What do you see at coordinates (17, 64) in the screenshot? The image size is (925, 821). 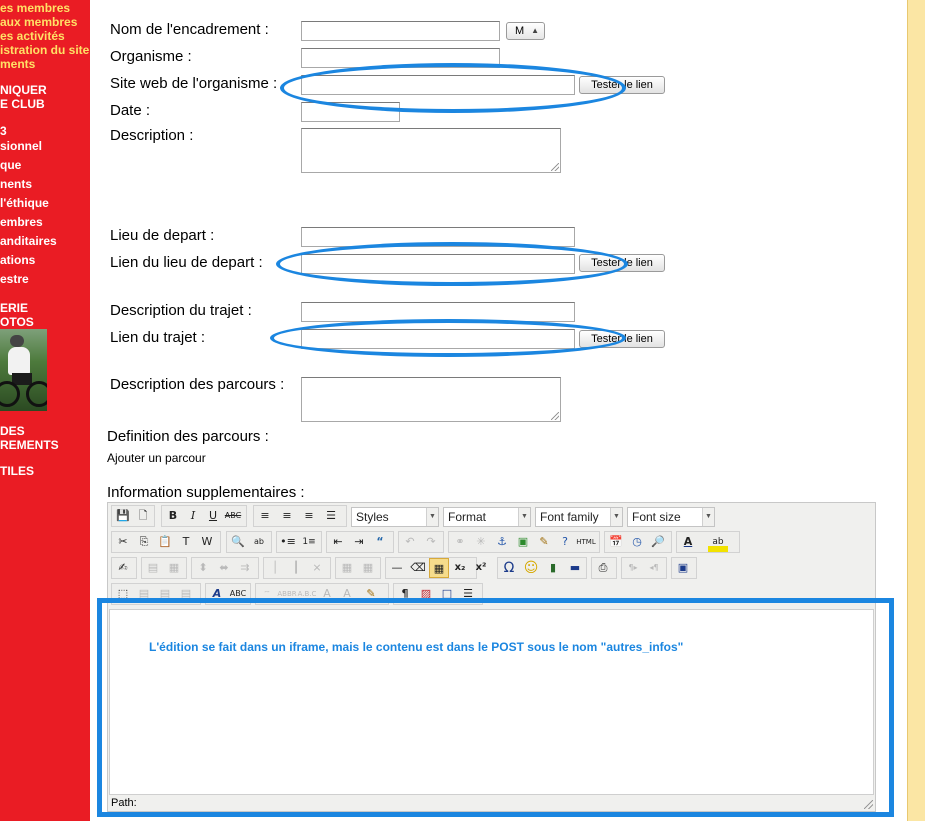 I see `sidebar-link-ments: ments` at bounding box center [17, 64].